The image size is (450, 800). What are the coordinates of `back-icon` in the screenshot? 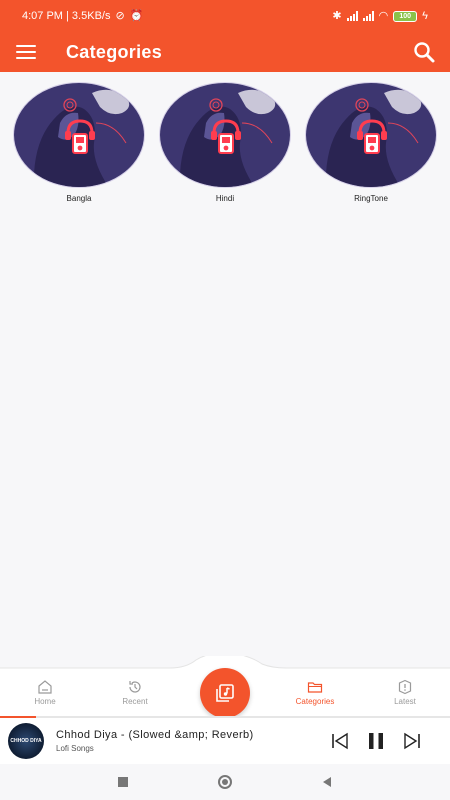 It's located at (327, 782).